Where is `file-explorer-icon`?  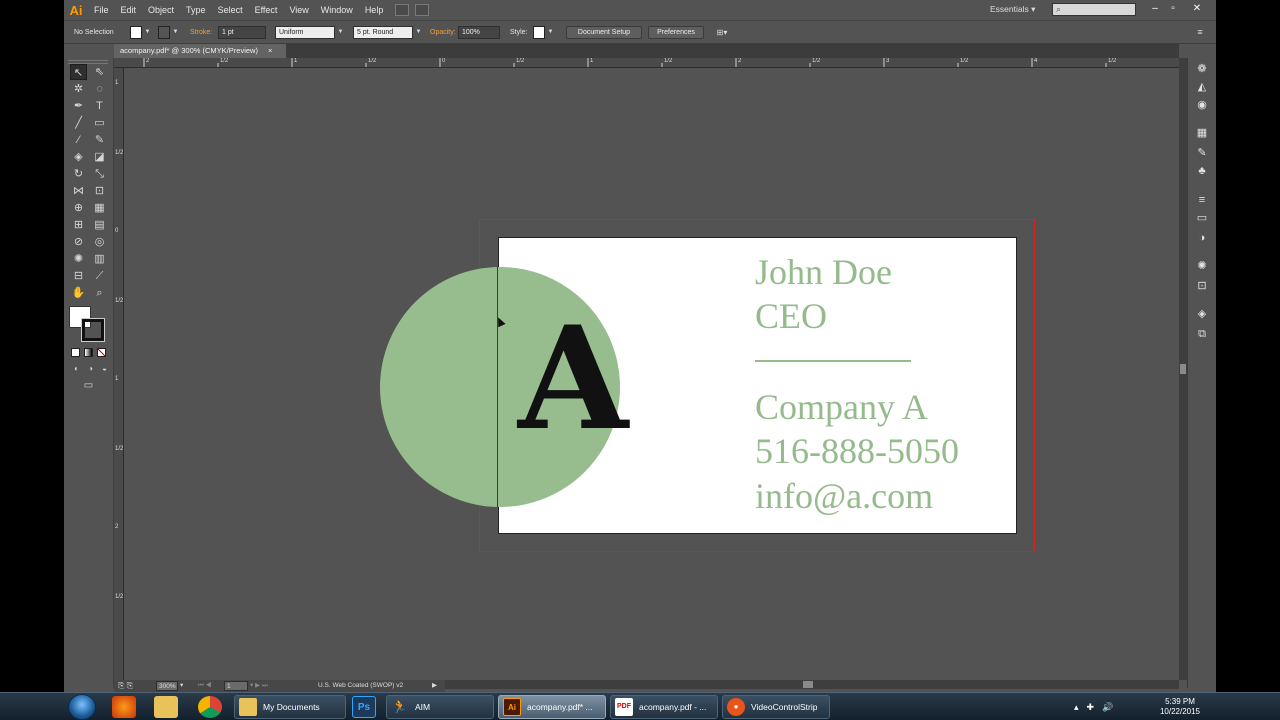 file-explorer-icon is located at coordinates (166, 707).